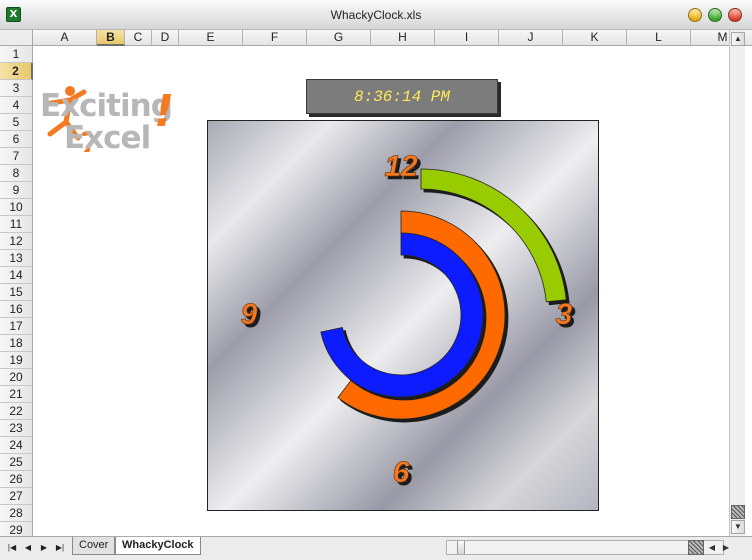 This screenshot has height=560, width=752. I want to click on column-header-i: I, so click(467, 38).